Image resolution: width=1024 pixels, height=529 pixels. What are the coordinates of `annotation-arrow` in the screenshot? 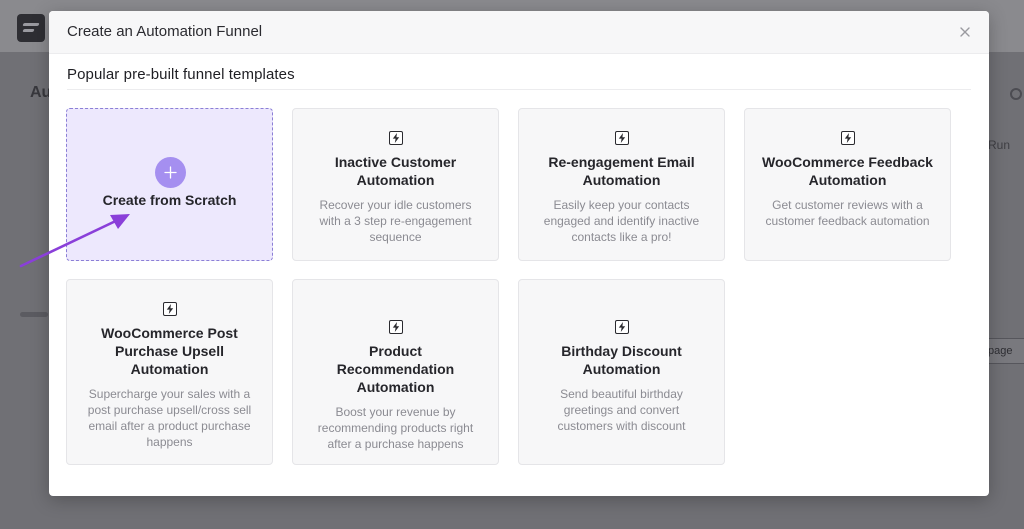 It's located at (74, 241).